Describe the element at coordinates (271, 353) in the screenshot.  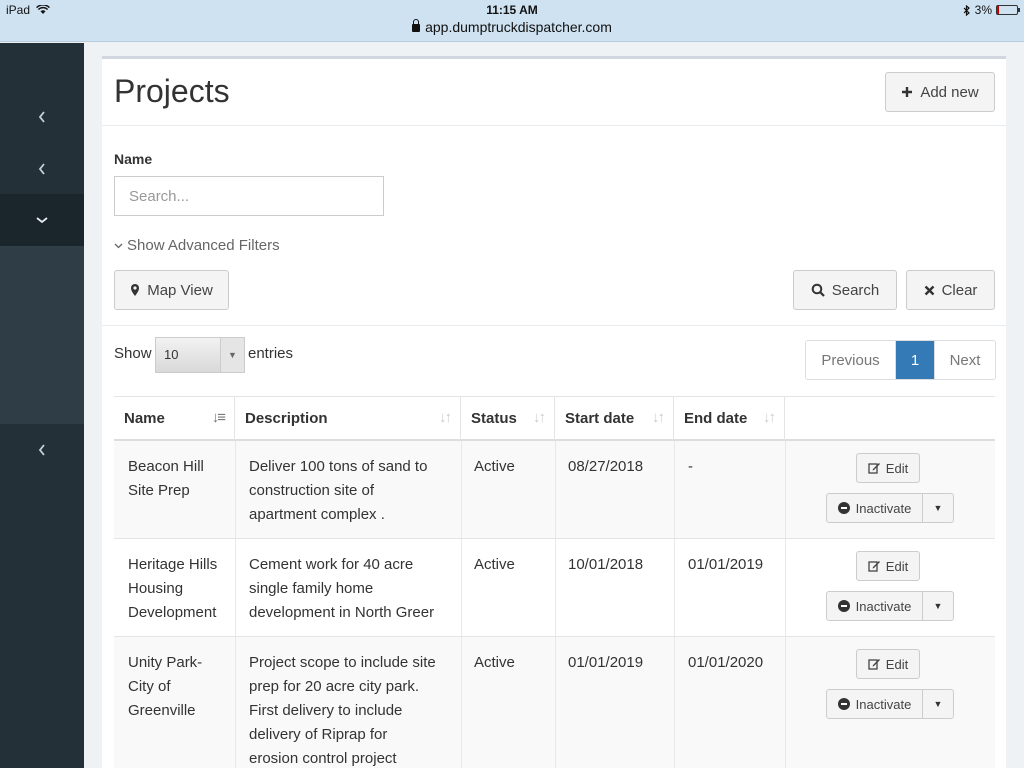
I see `entries-label: entries` at that location.